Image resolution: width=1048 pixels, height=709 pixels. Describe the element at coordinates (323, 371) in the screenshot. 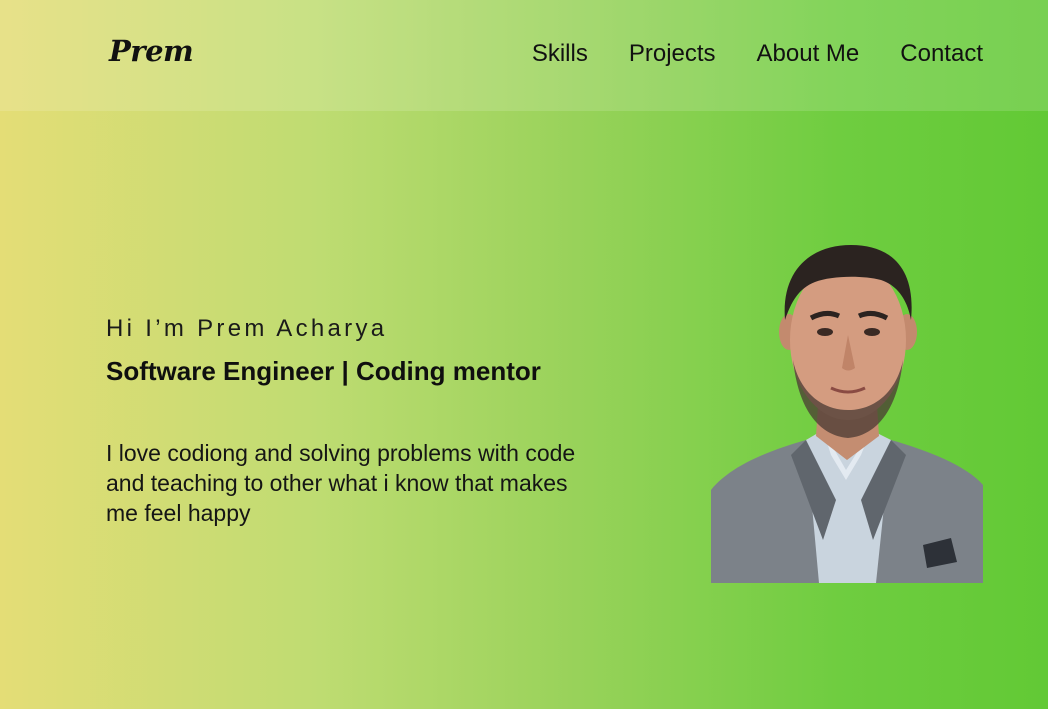

I see `hero-role-title: Software Engineer | Coding mentor` at that location.